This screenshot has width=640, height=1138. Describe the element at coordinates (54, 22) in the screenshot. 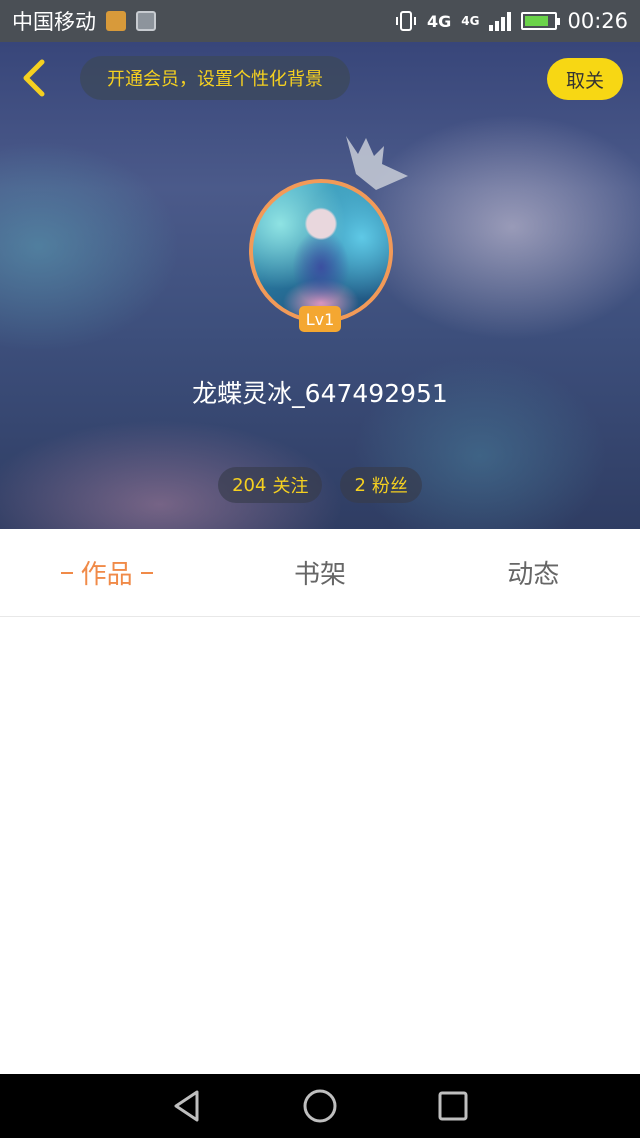

I see `carrier-name: 中国移动` at that location.